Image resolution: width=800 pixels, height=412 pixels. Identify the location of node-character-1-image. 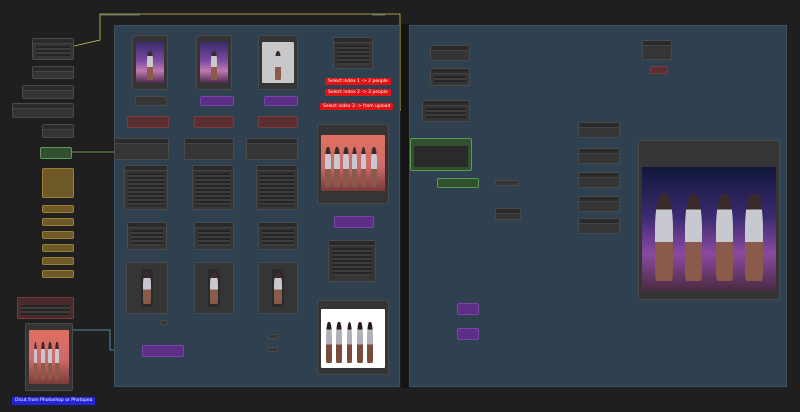
(150, 62).